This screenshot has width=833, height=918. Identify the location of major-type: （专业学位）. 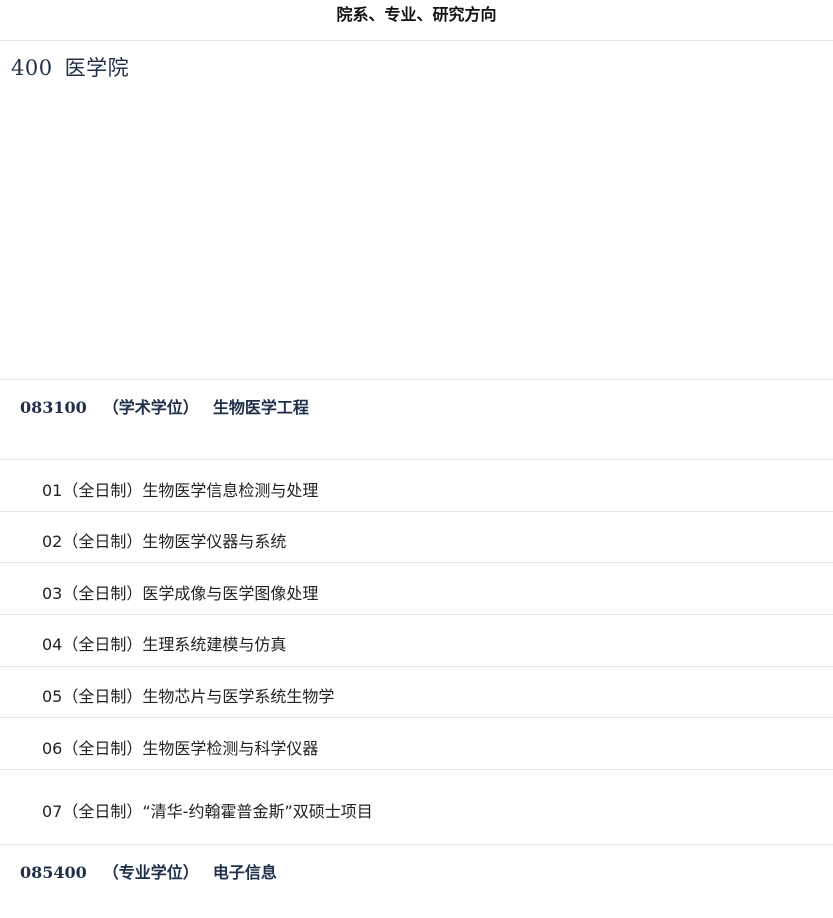
(150, 872).